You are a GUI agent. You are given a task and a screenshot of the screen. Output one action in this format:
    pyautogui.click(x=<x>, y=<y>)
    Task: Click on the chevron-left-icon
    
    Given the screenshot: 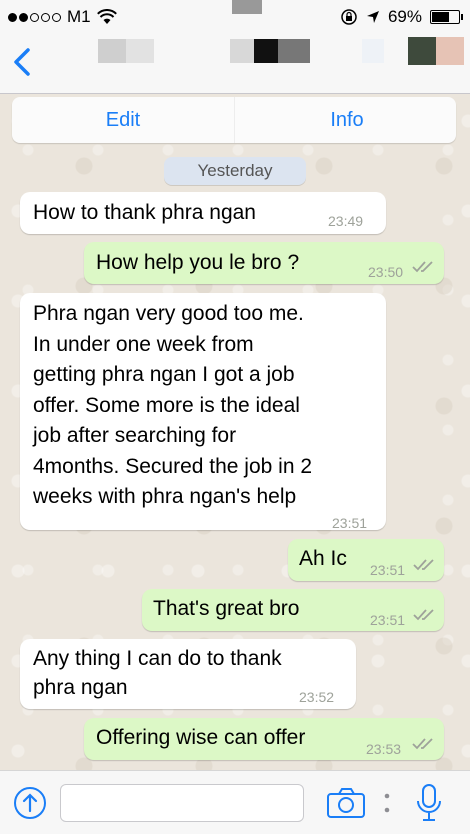 What is the action you would take?
    pyautogui.click(x=23, y=62)
    